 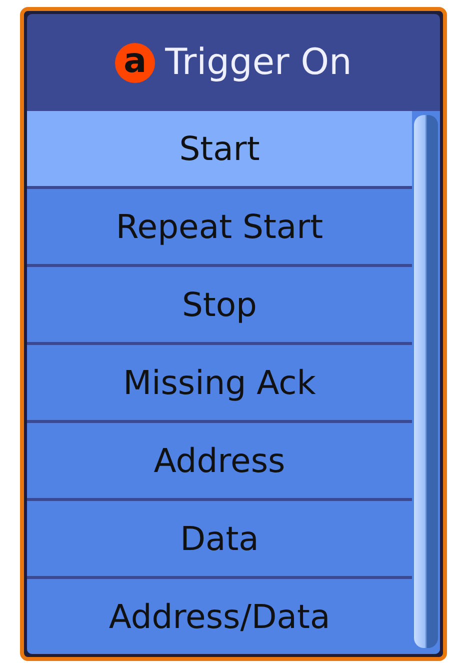 What do you see at coordinates (219, 148) in the screenshot?
I see `menu-option: Start` at bounding box center [219, 148].